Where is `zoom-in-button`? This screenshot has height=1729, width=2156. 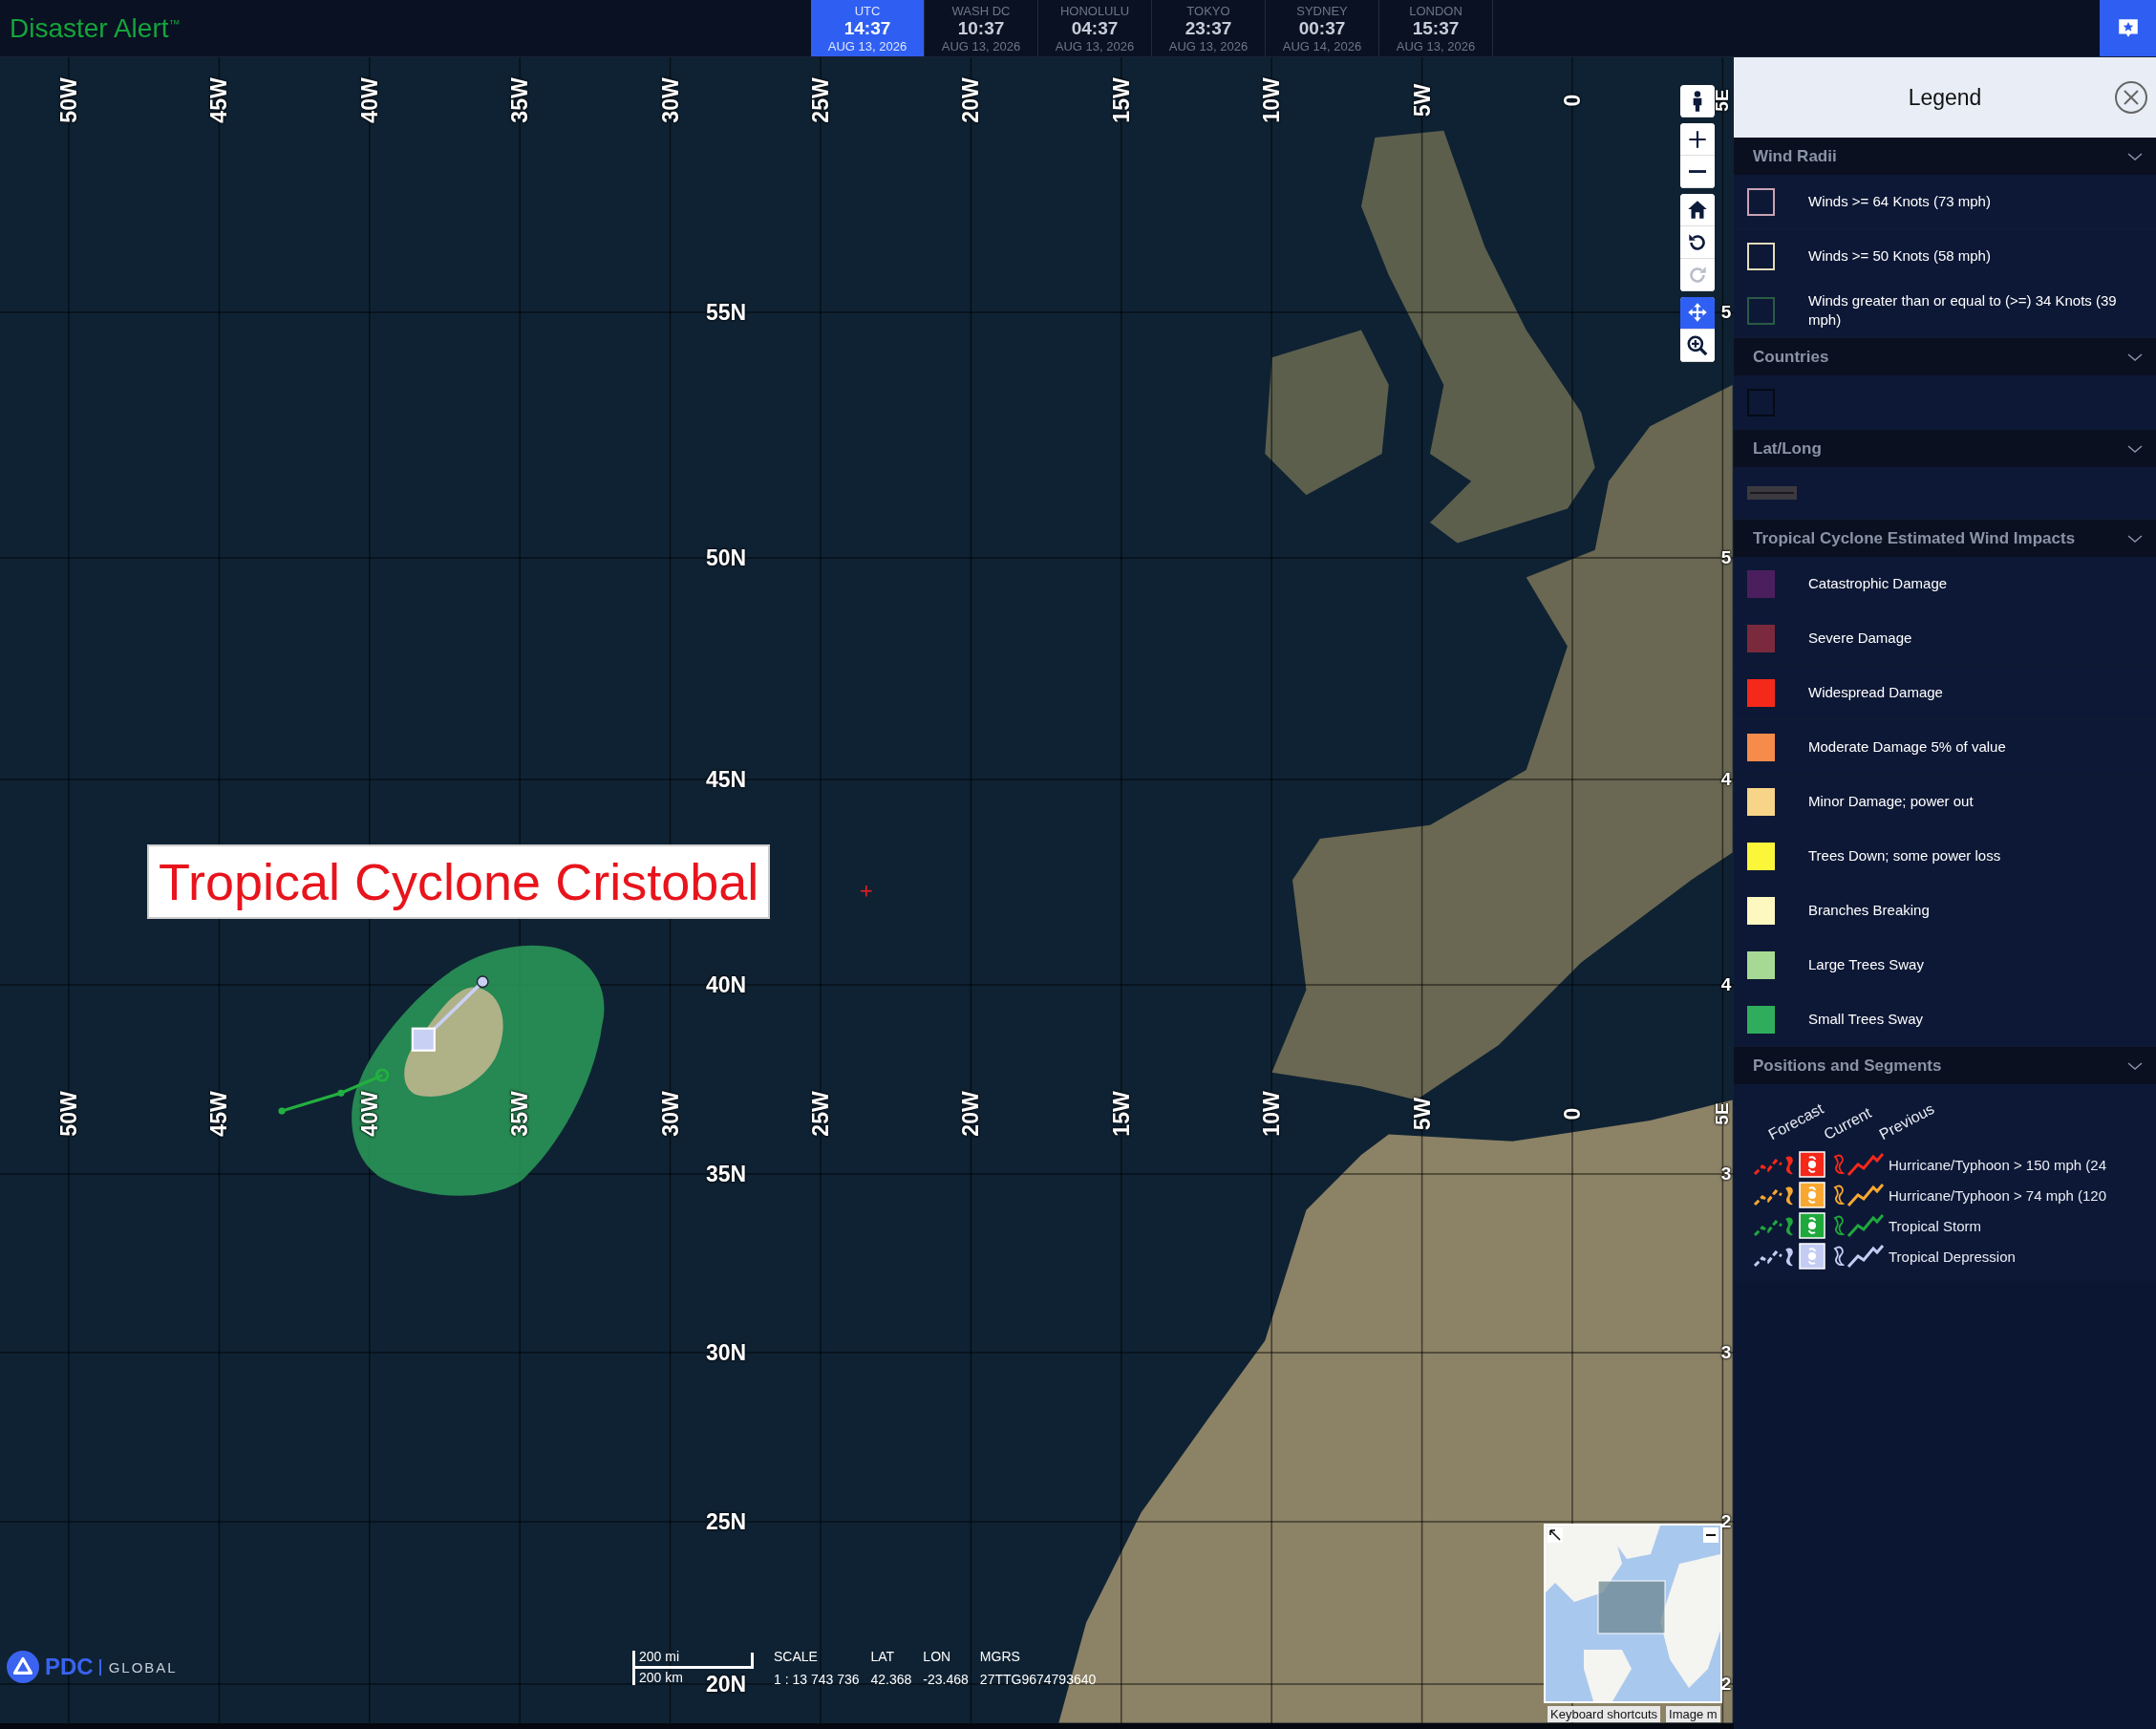
zoom-in-button is located at coordinates (1697, 139).